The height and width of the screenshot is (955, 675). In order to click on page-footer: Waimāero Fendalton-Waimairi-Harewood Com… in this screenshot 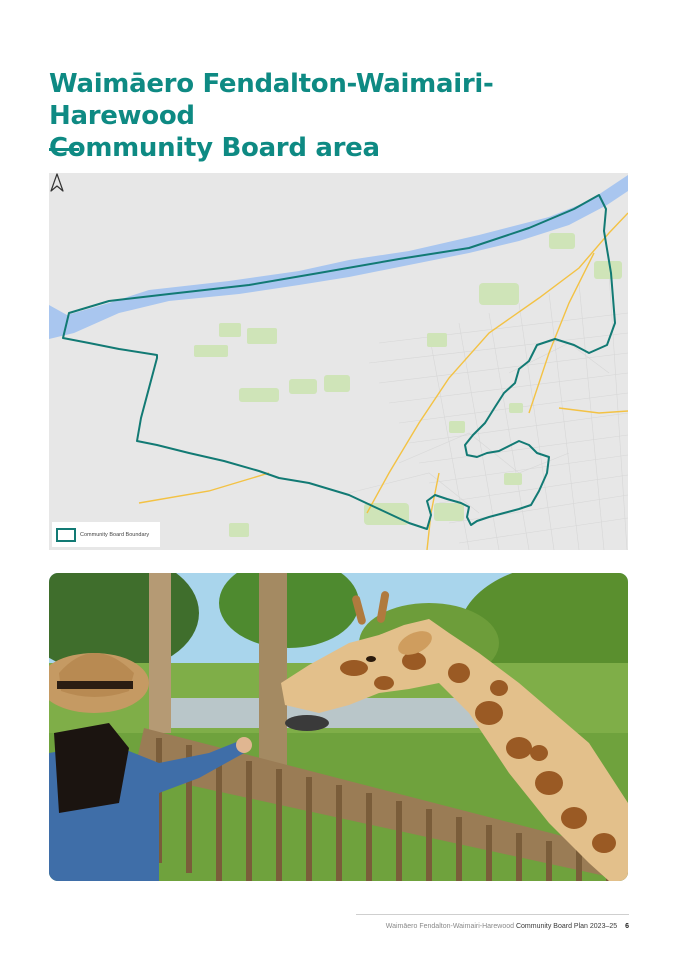, I will do `click(507, 926)`.